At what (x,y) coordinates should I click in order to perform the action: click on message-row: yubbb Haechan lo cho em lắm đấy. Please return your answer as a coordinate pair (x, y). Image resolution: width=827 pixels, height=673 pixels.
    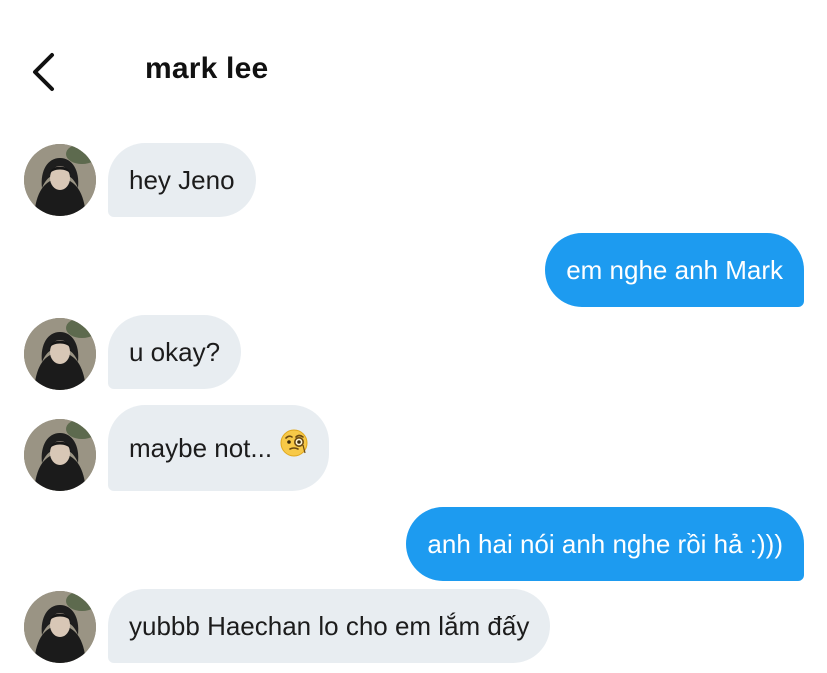
    Looking at the image, I should click on (413, 626).